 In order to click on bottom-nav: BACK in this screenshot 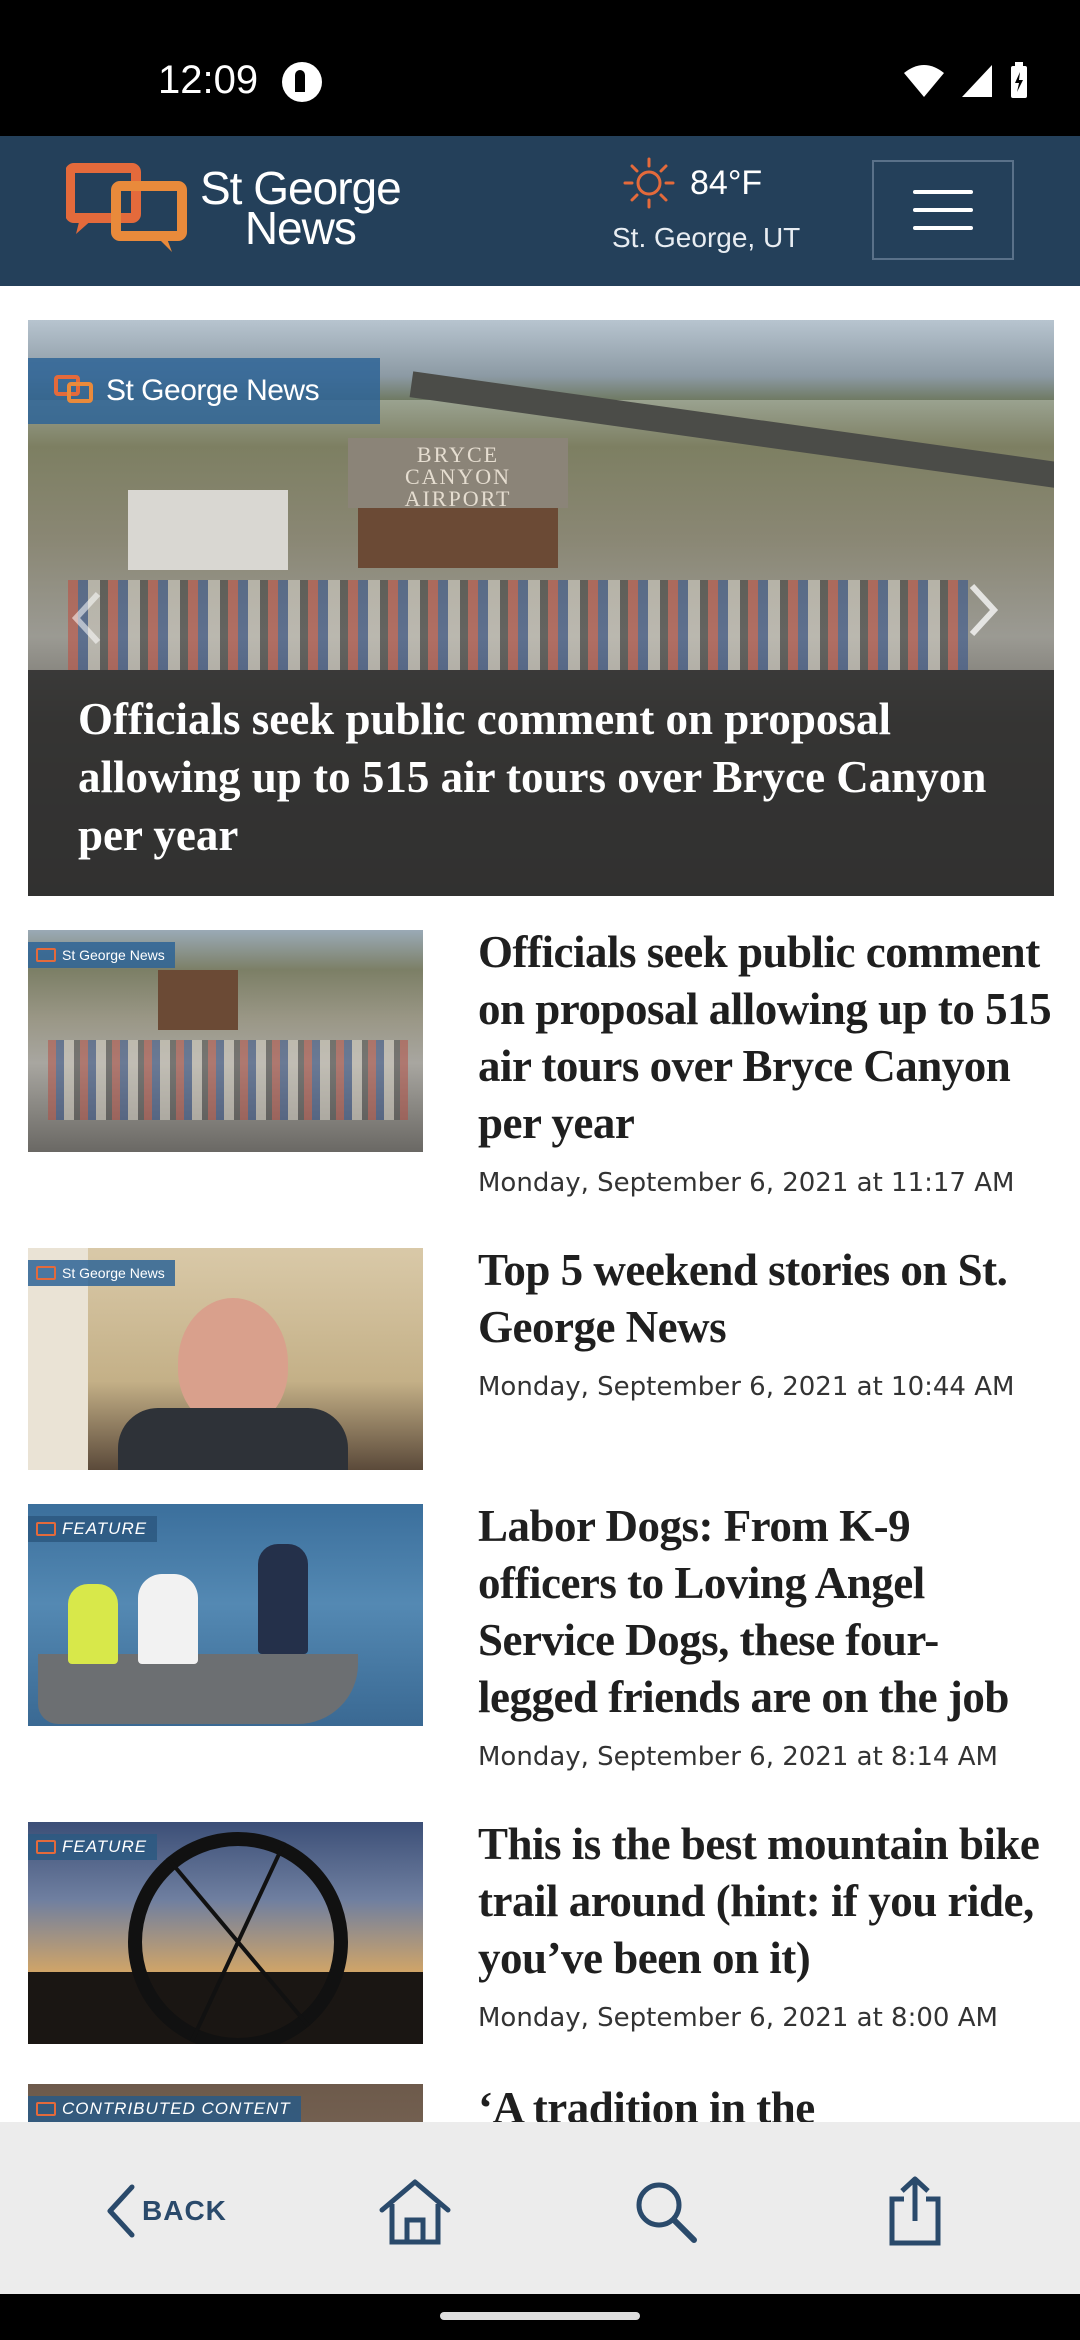, I will do `click(540, 2208)`.